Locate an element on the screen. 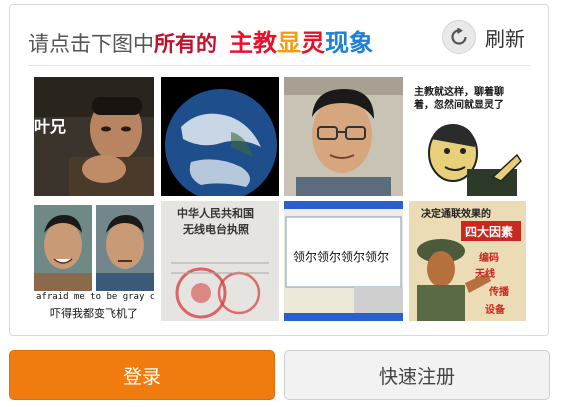 This screenshot has width=561, height=407. instruction-text: 请点击下图中 is located at coordinates (91, 44).